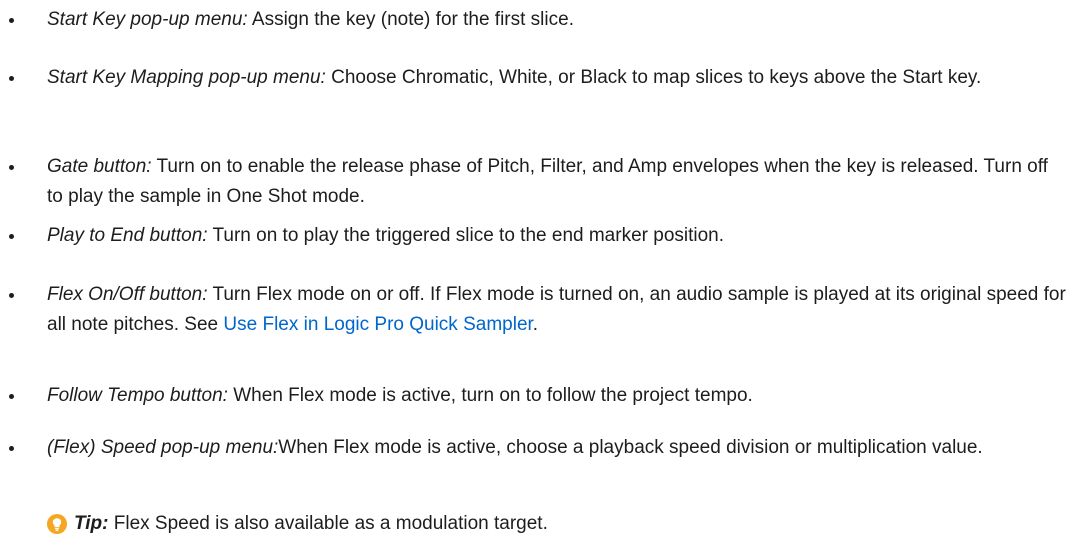  I want to click on item-text-after: ., so click(535, 324).